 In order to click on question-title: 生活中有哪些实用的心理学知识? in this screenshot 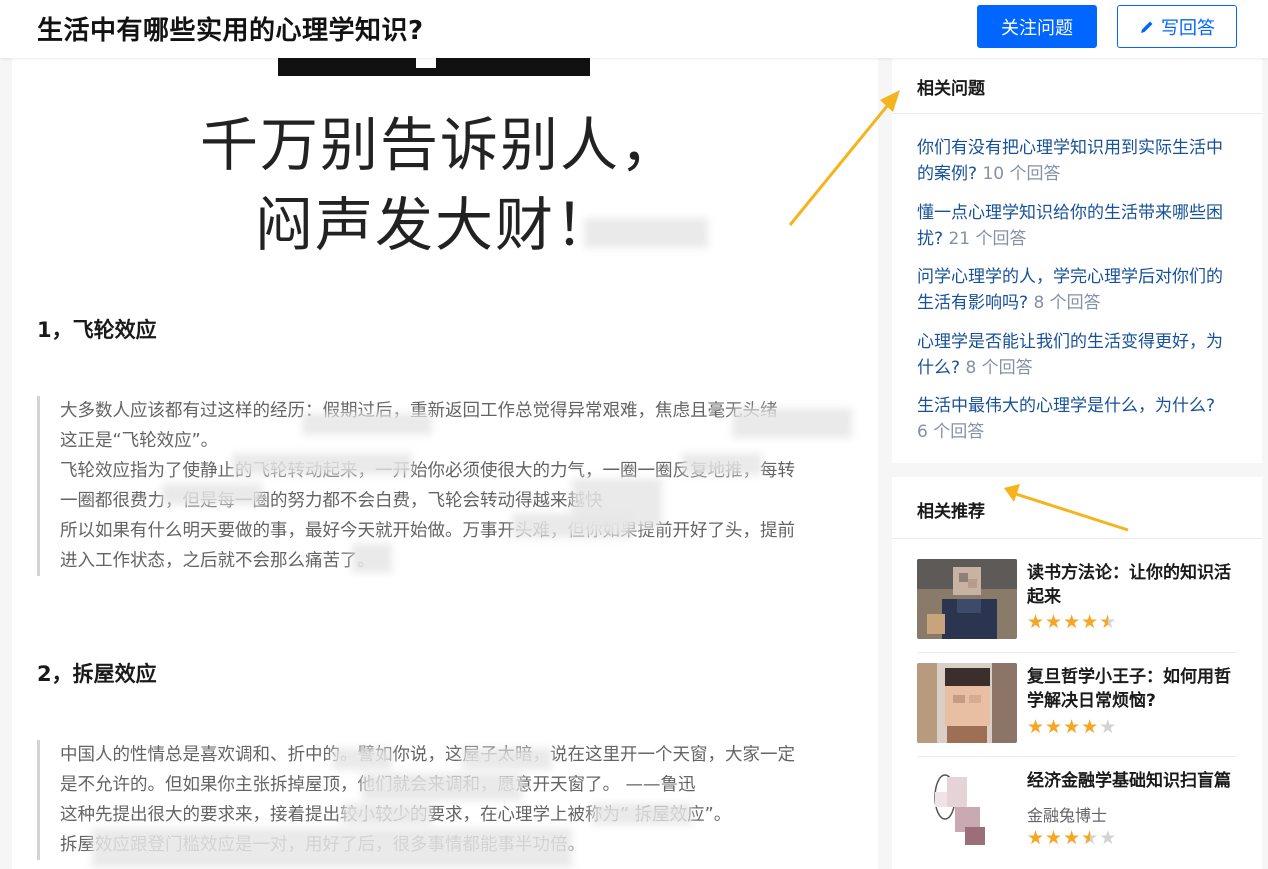, I will do `click(230, 31)`.